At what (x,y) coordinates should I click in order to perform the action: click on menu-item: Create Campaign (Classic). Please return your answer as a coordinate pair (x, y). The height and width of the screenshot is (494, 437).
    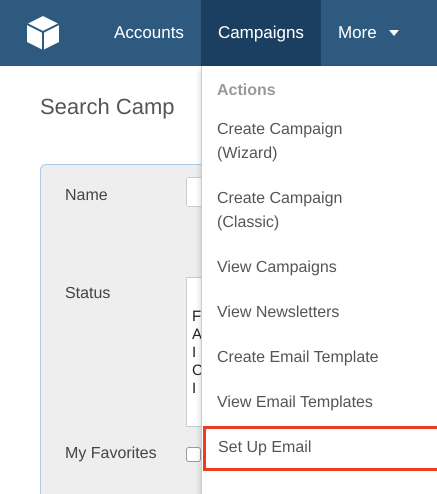
    Looking at the image, I should click on (319, 211).